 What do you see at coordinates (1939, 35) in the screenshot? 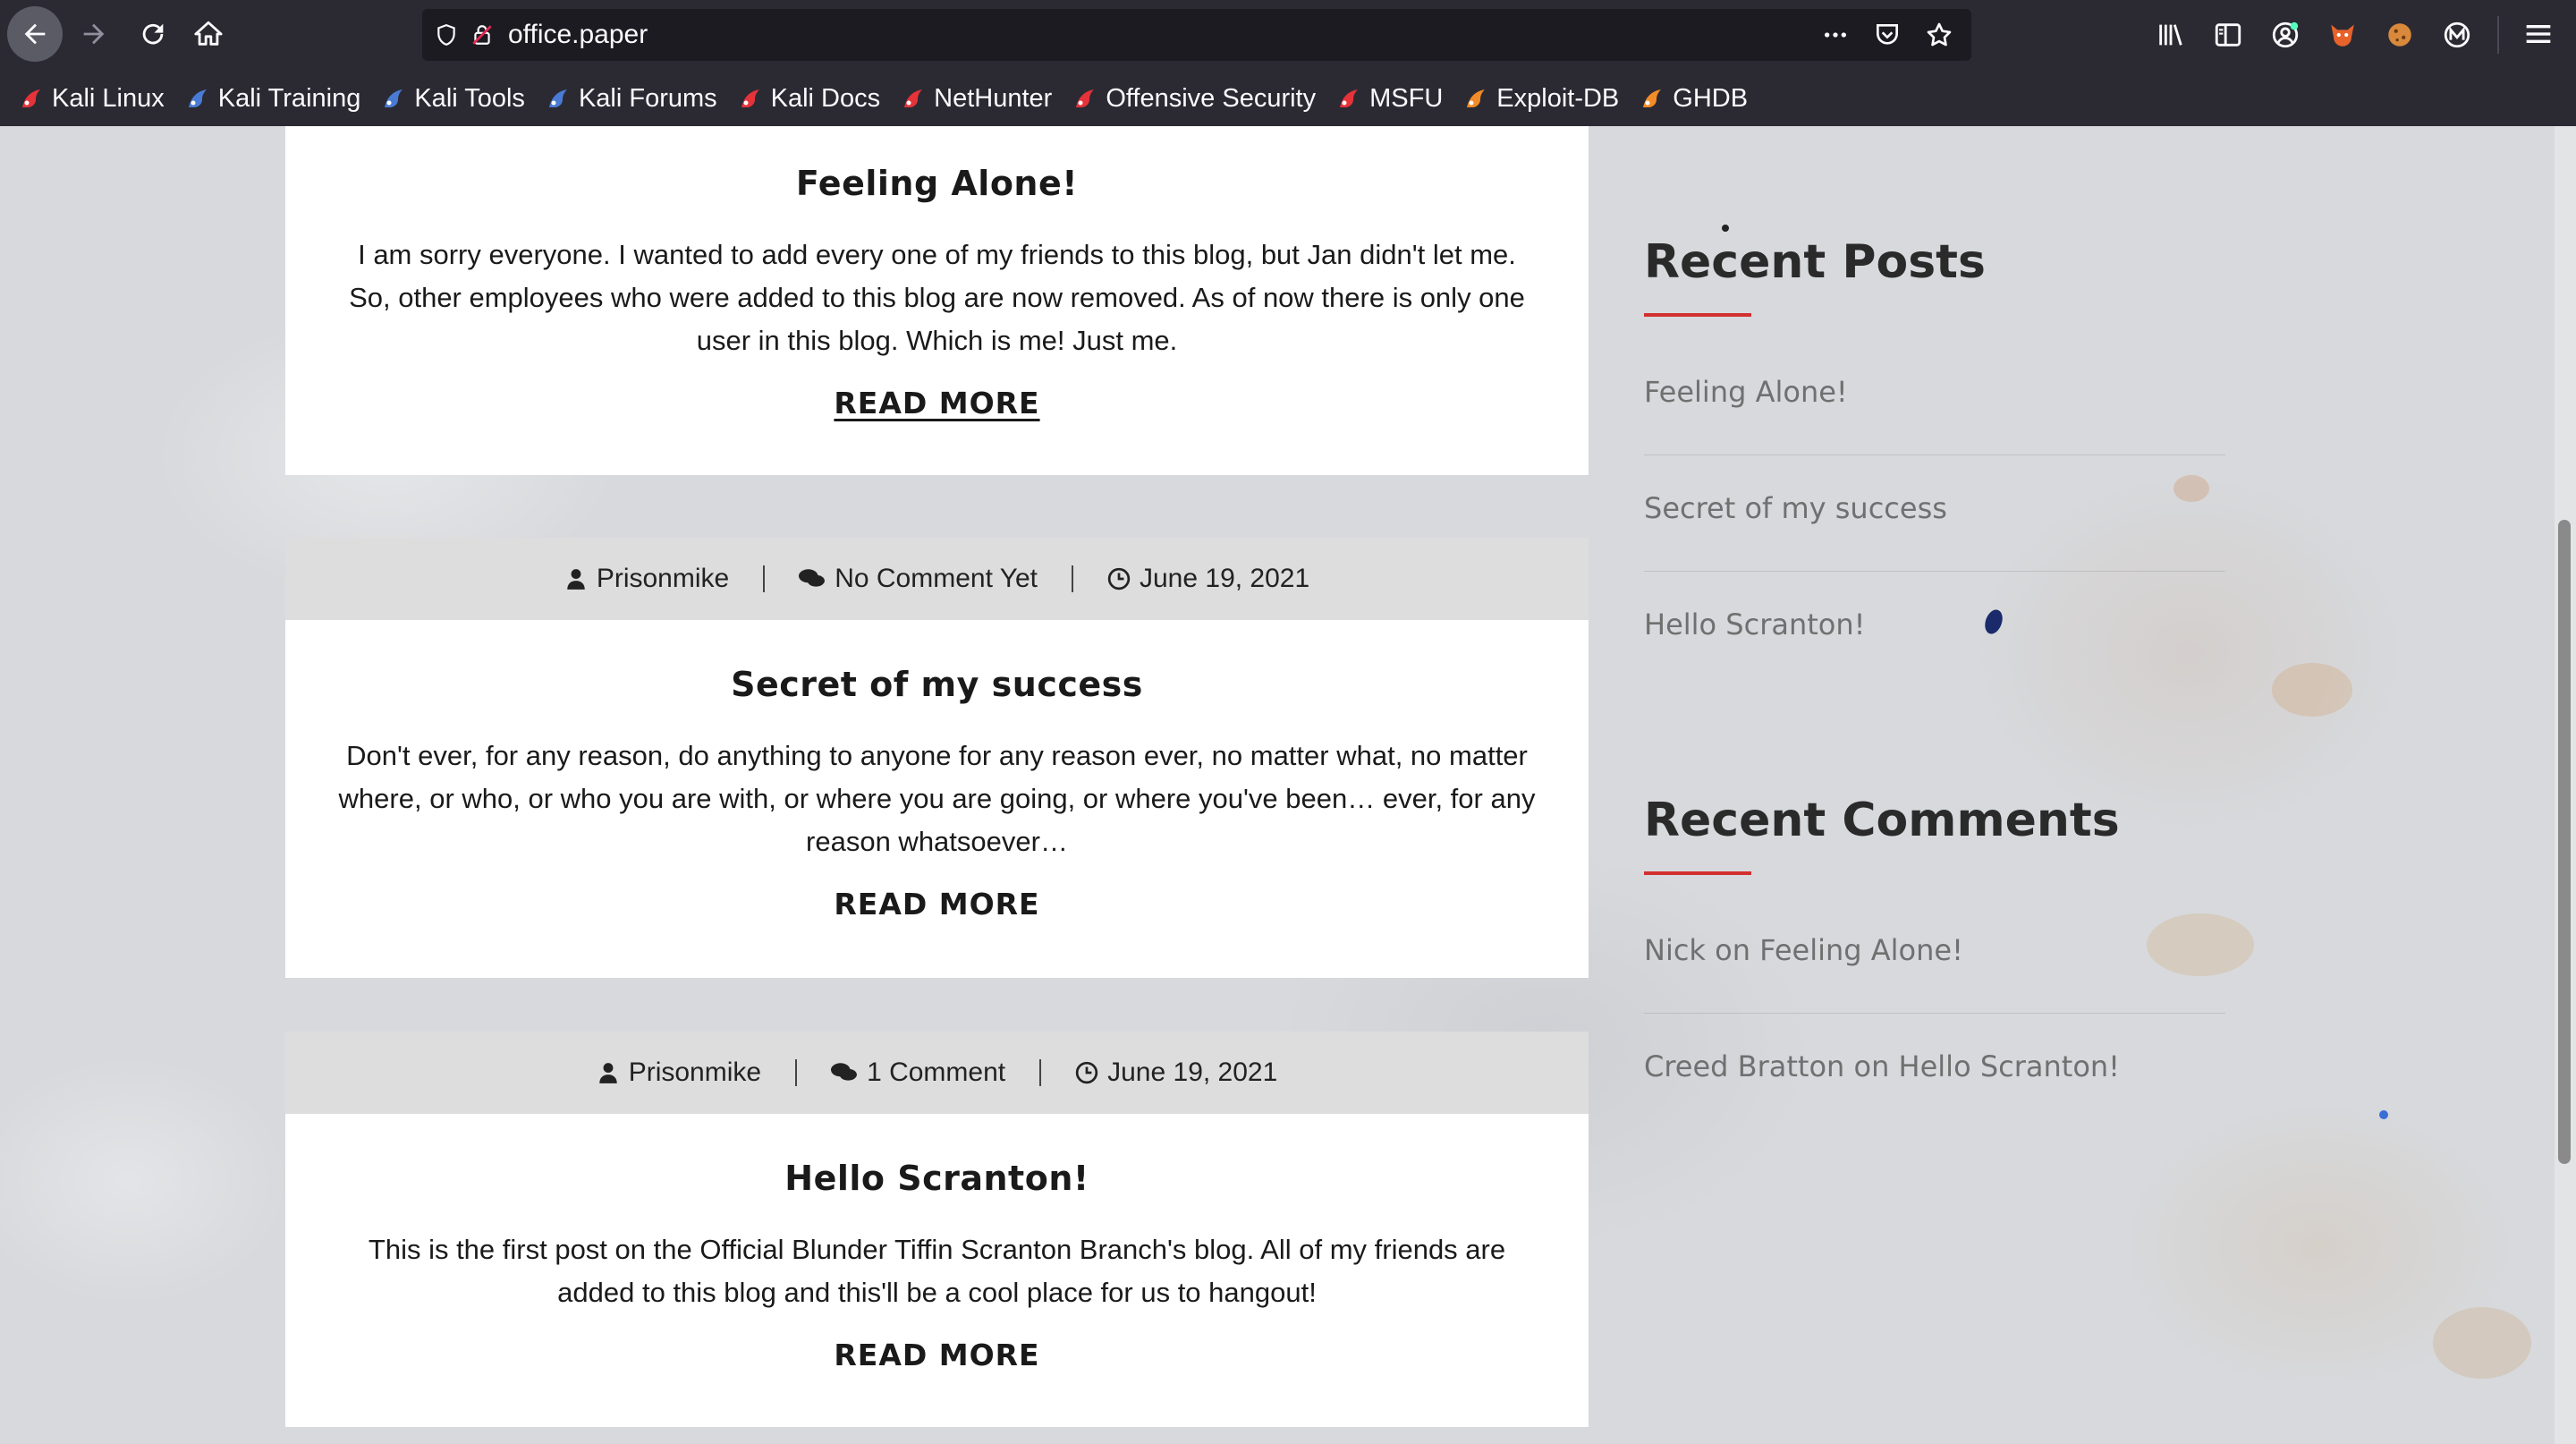
I see `bookmark-star-icon` at bounding box center [1939, 35].